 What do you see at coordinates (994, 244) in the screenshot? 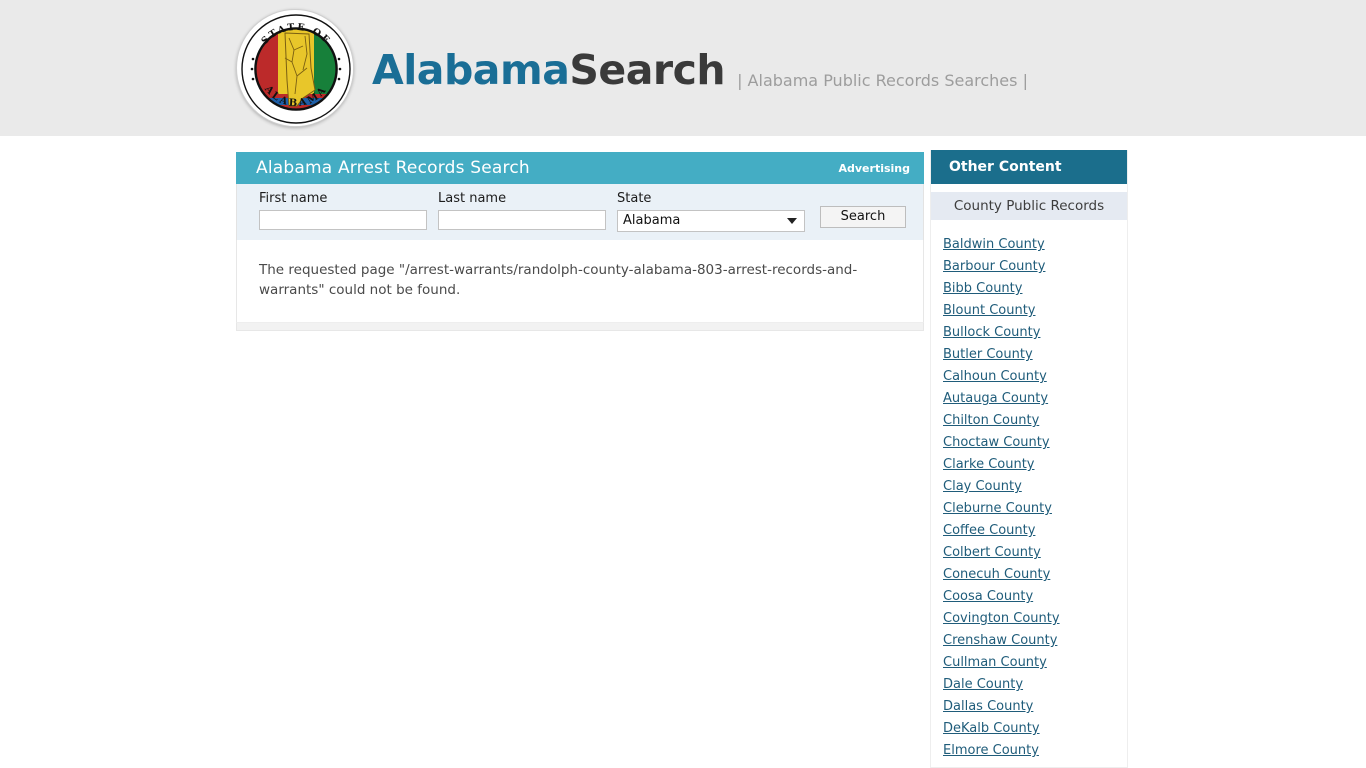
I see `sidebar-county-link: Baldwin County` at bounding box center [994, 244].